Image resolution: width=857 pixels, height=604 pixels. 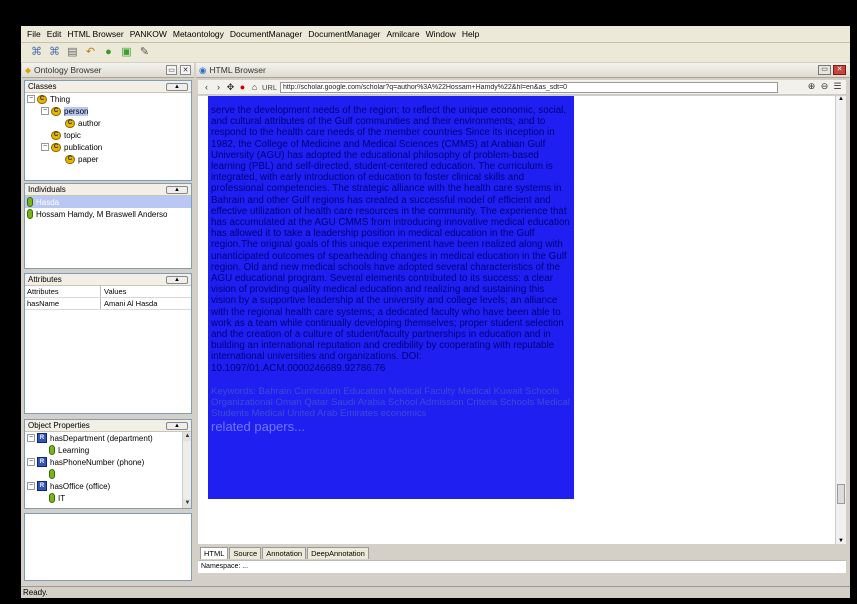 What do you see at coordinates (72, 52) in the screenshot?
I see `document-icon: ▤` at bounding box center [72, 52].